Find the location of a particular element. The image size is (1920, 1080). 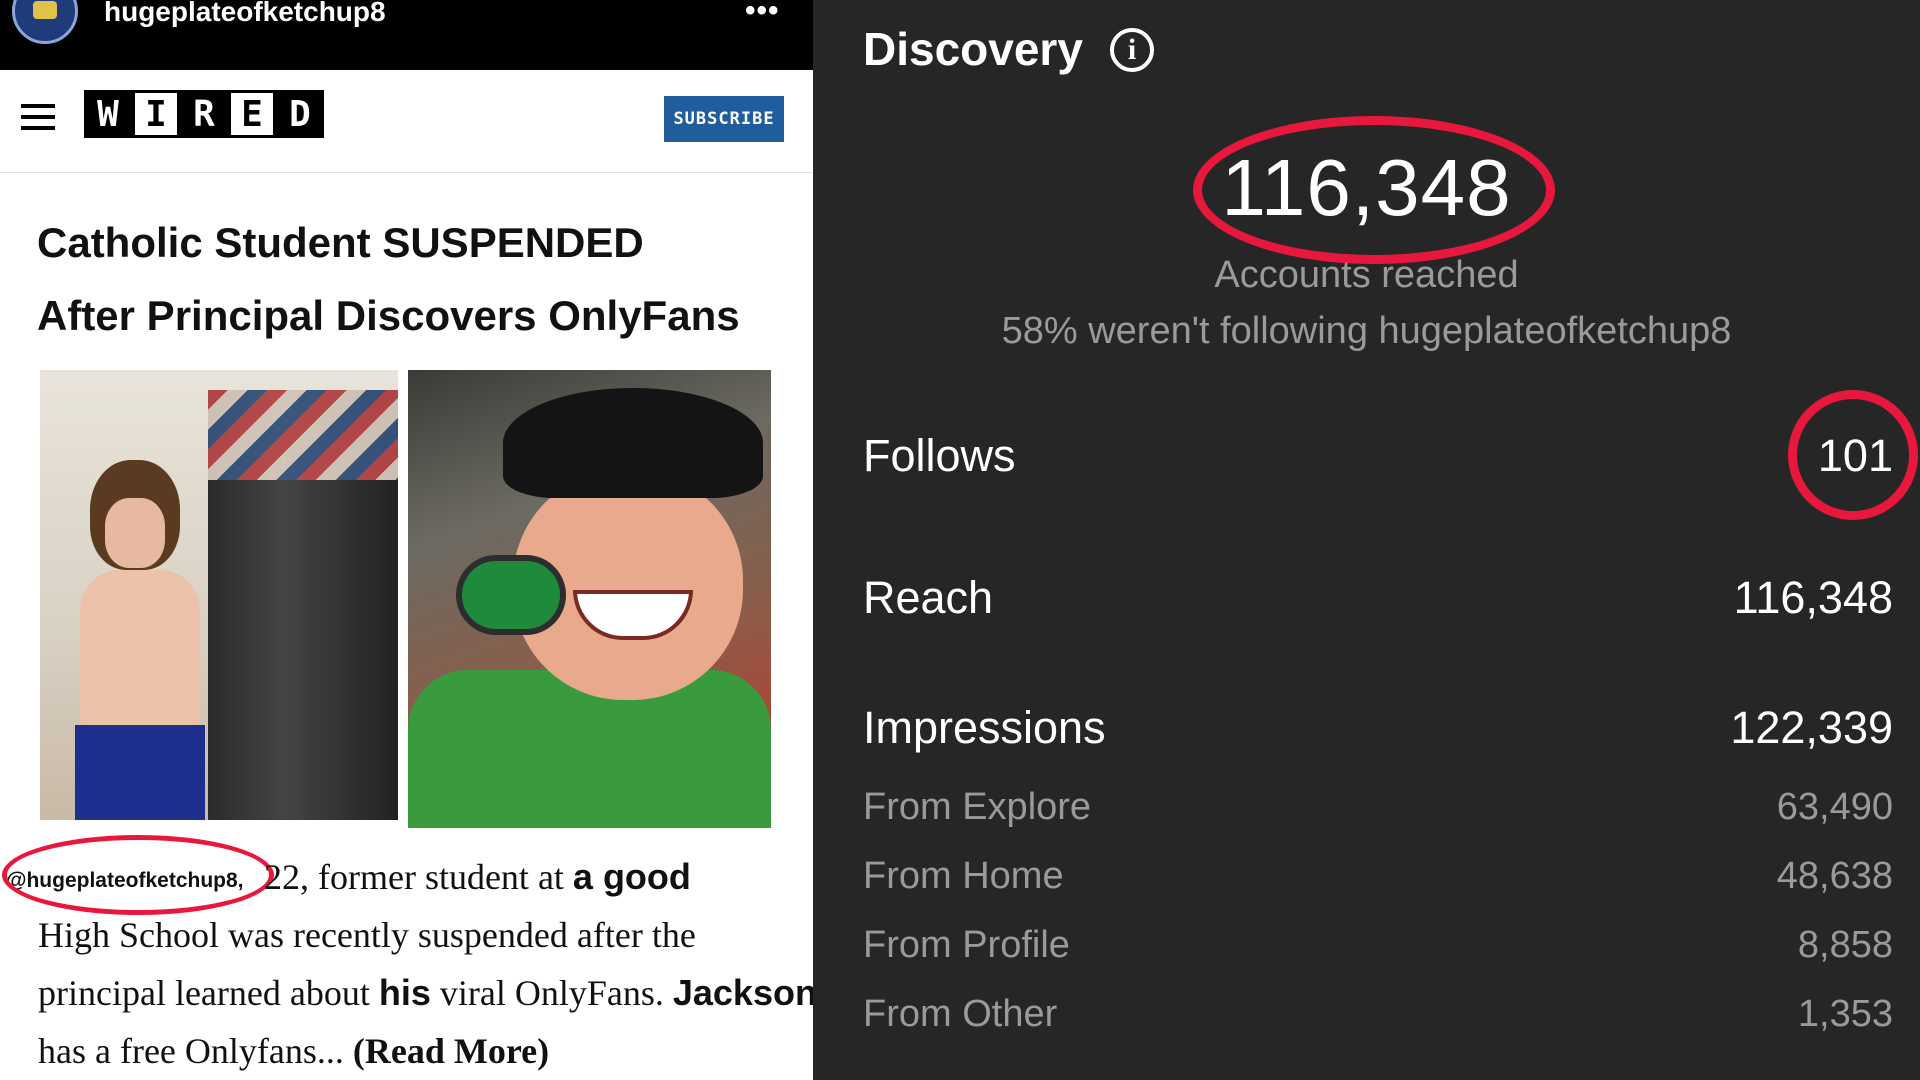

story-header: hugeplateofketchup8 ••• is located at coordinates (406, 35).